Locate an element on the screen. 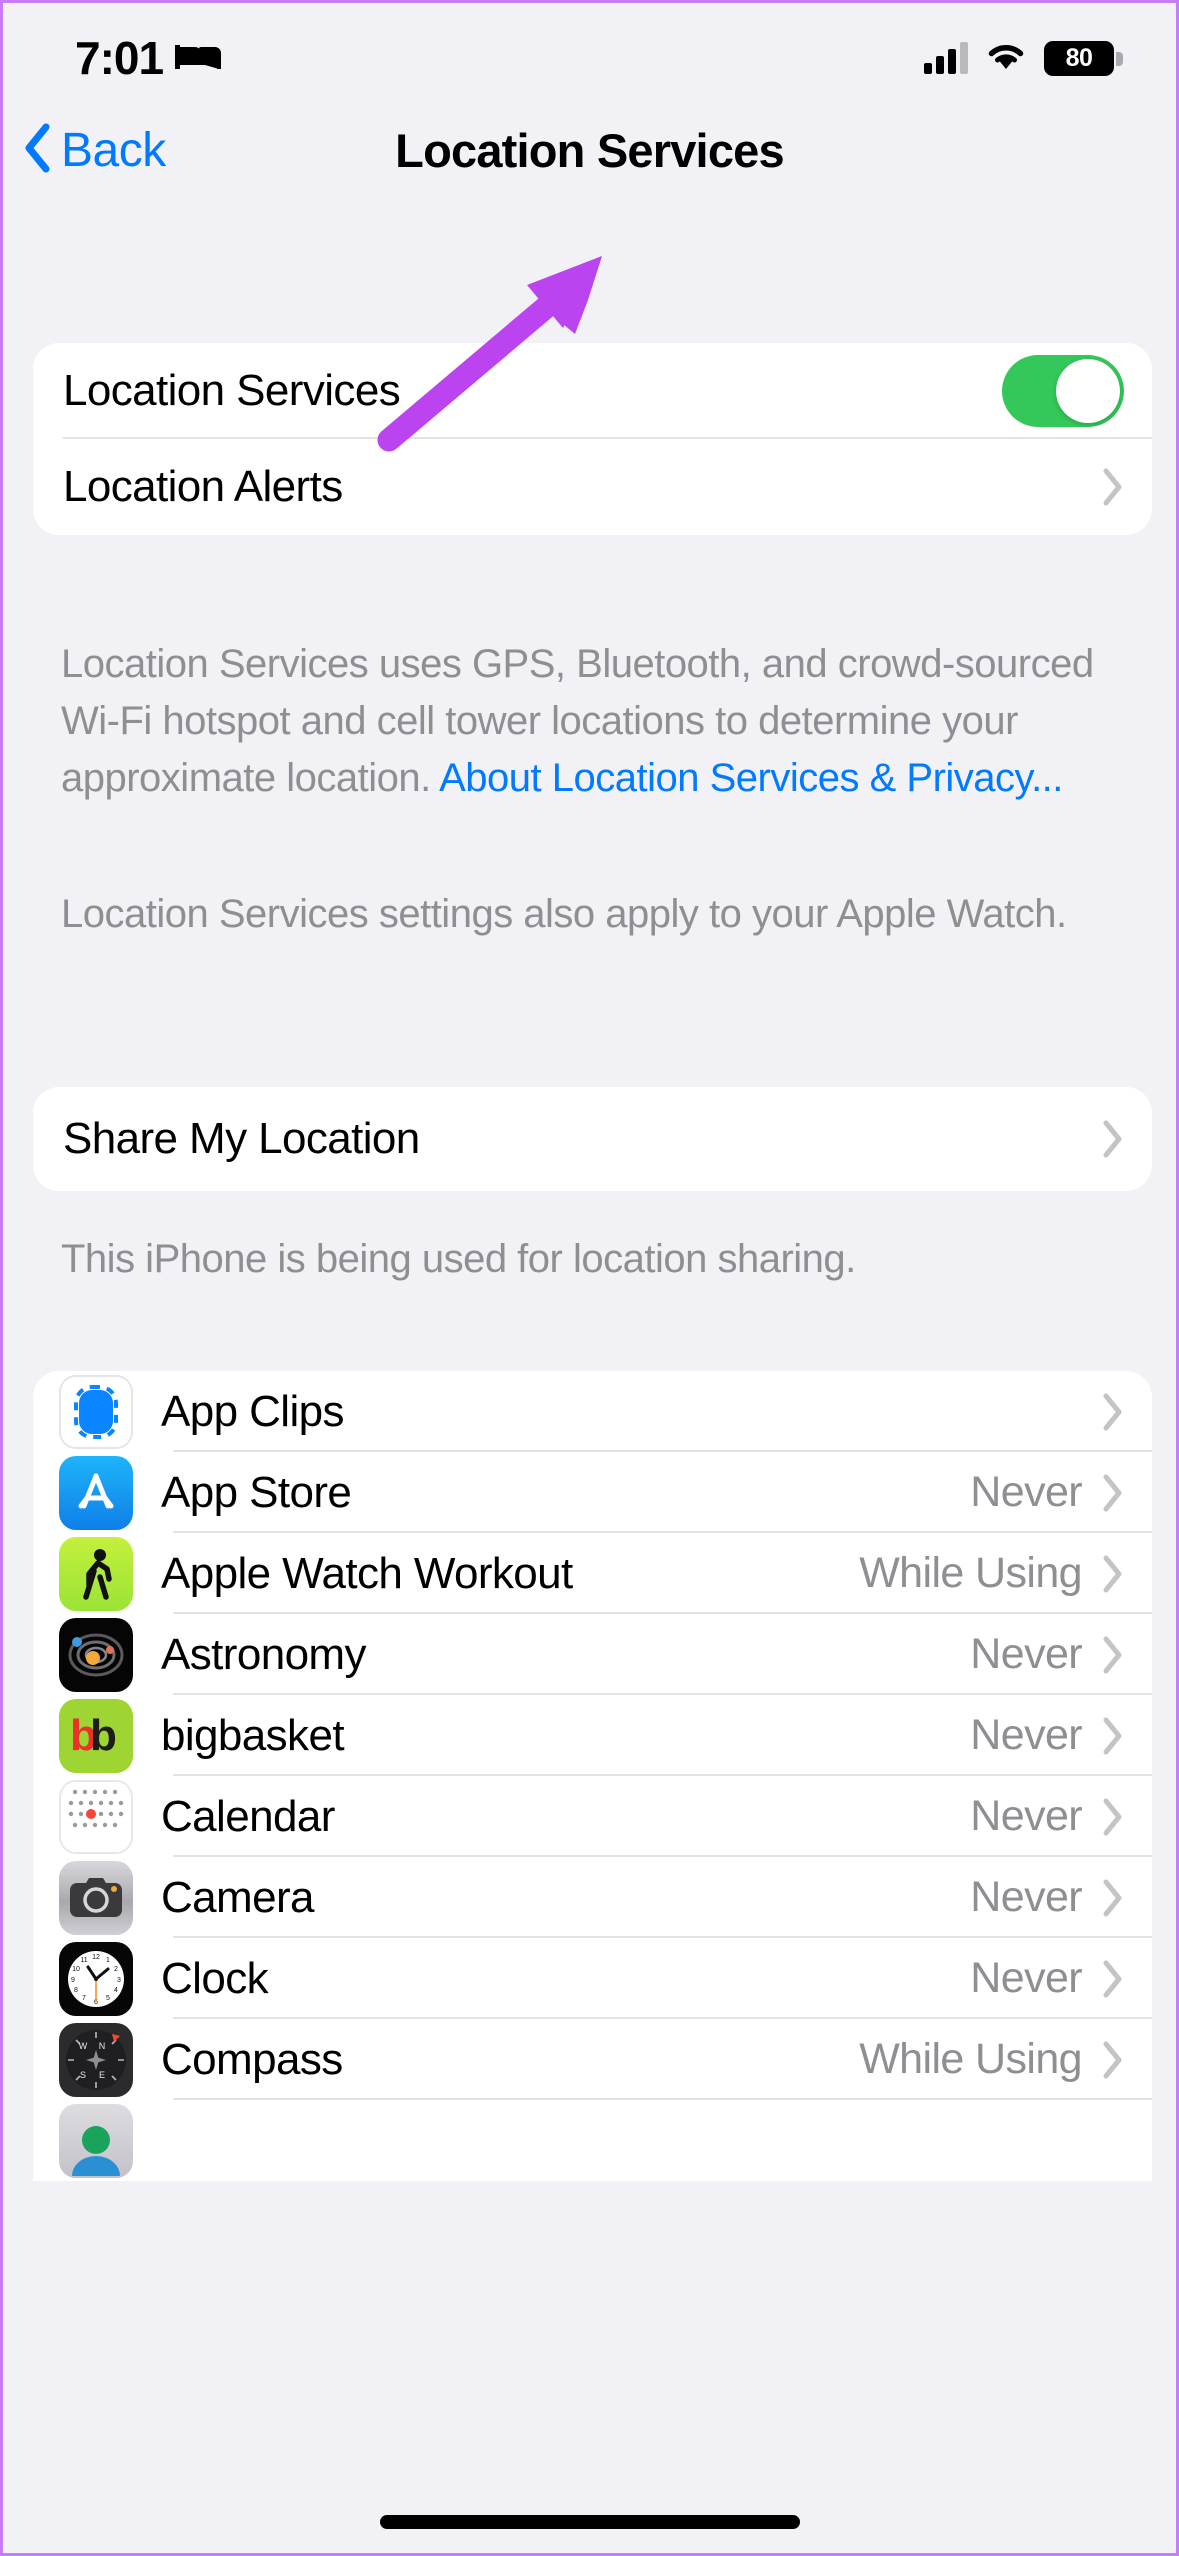 The image size is (1179, 2556). contacts-icon is located at coordinates (96, 2140).